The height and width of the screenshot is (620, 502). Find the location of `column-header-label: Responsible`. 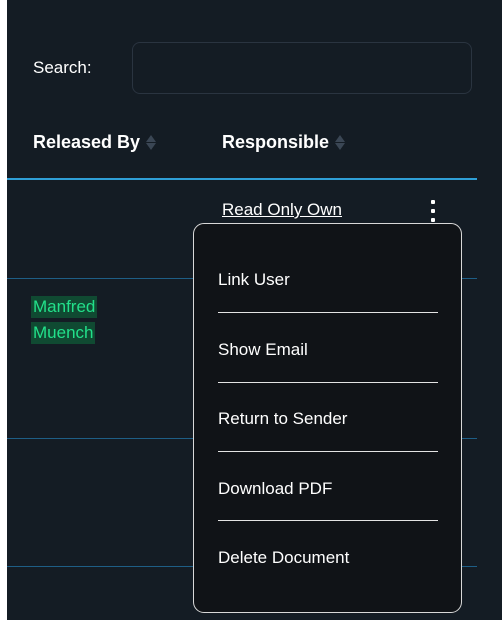

column-header-label: Responsible is located at coordinates (276, 142).